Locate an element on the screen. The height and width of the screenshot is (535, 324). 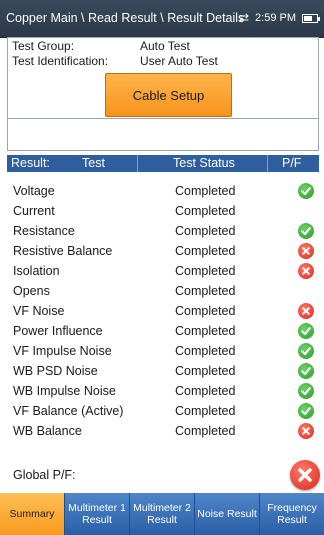
test-name: Current is located at coordinates (34, 211).